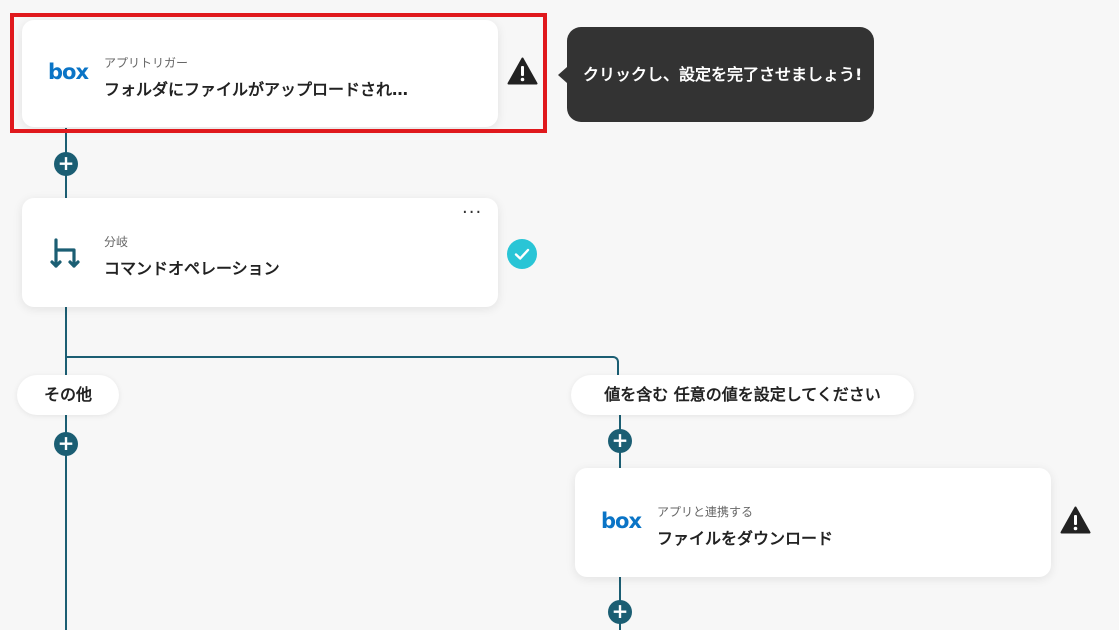 This screenshot has width=1119, height=630. Describe the element at coordinates (68, 395) in the screenshot. I see `branch-label-other: その他` at that location.